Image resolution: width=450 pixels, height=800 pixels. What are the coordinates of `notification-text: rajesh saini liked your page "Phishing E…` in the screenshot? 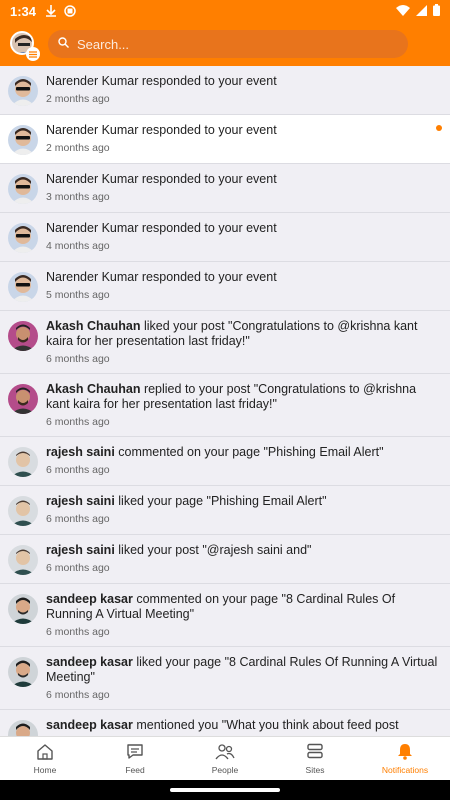 It's located at (242, 501).